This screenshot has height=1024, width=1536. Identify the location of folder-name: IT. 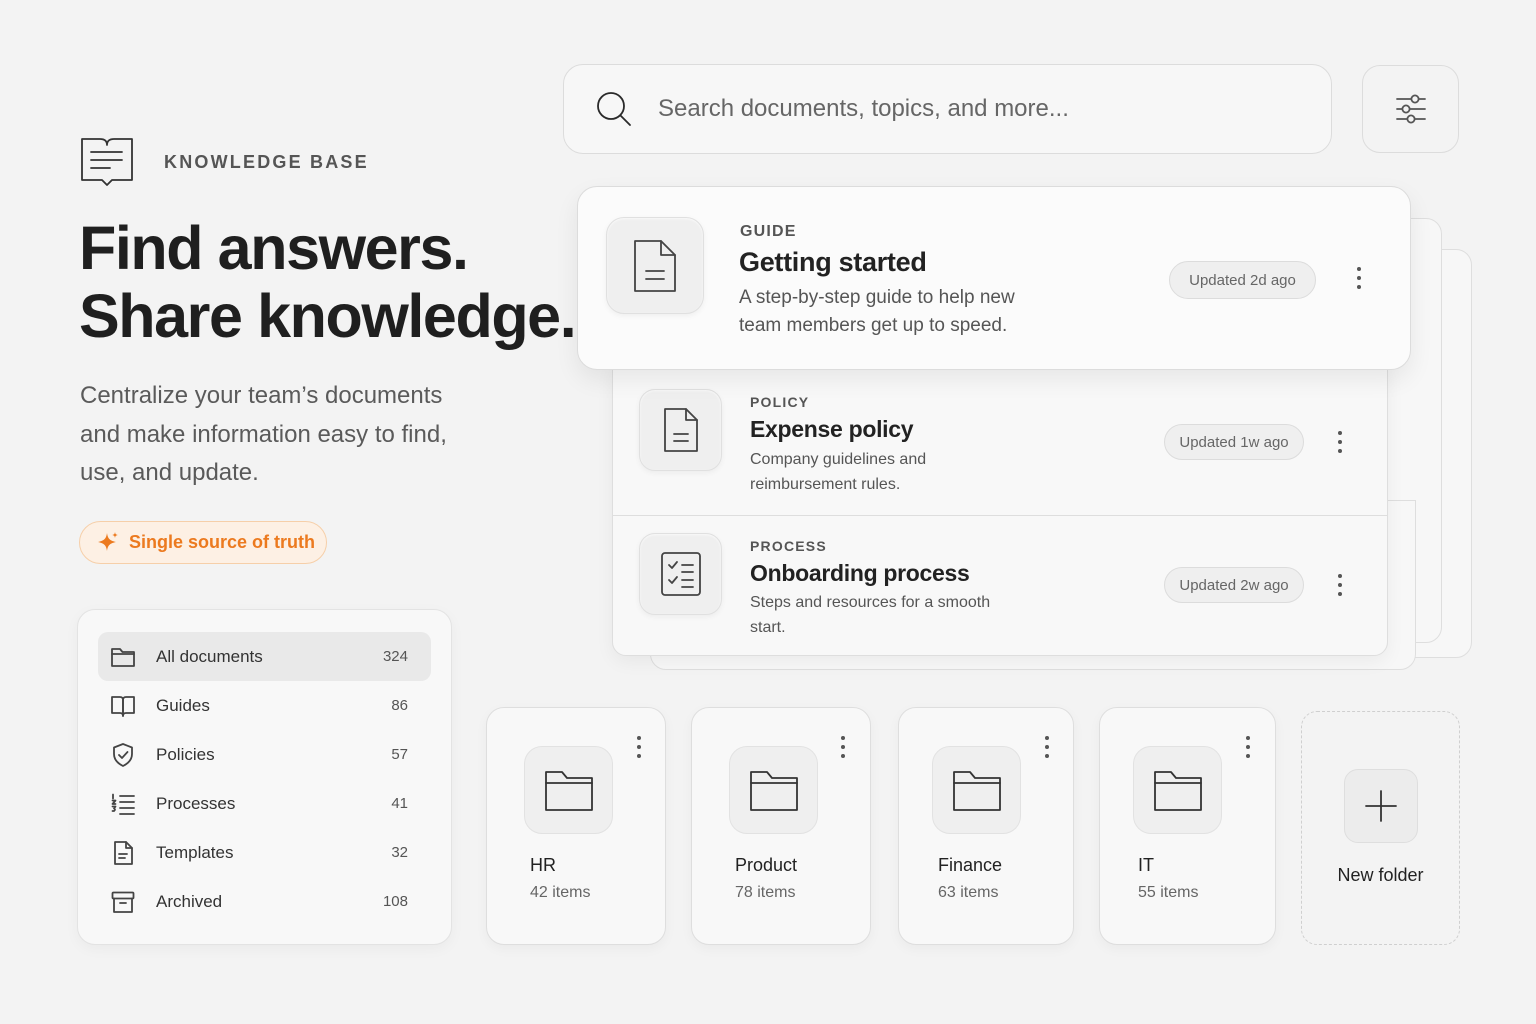
(1146, 865).